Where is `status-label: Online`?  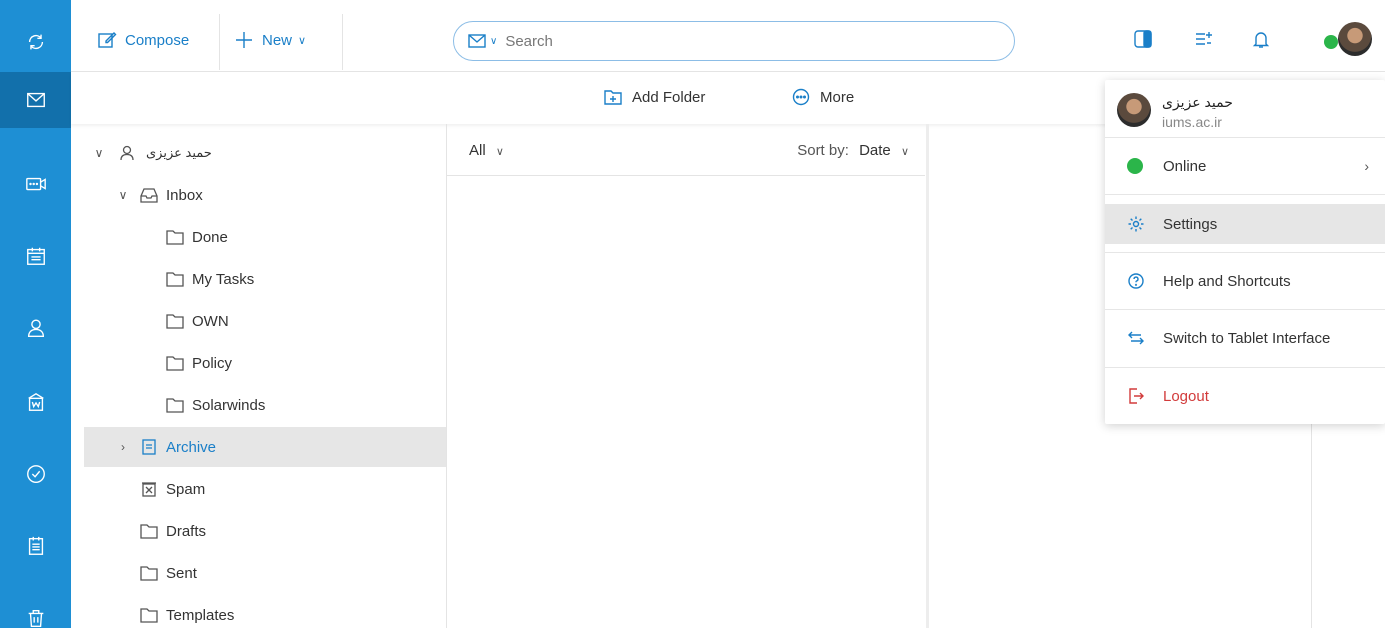
status-label: Online is located at coordinates (1185, 166).